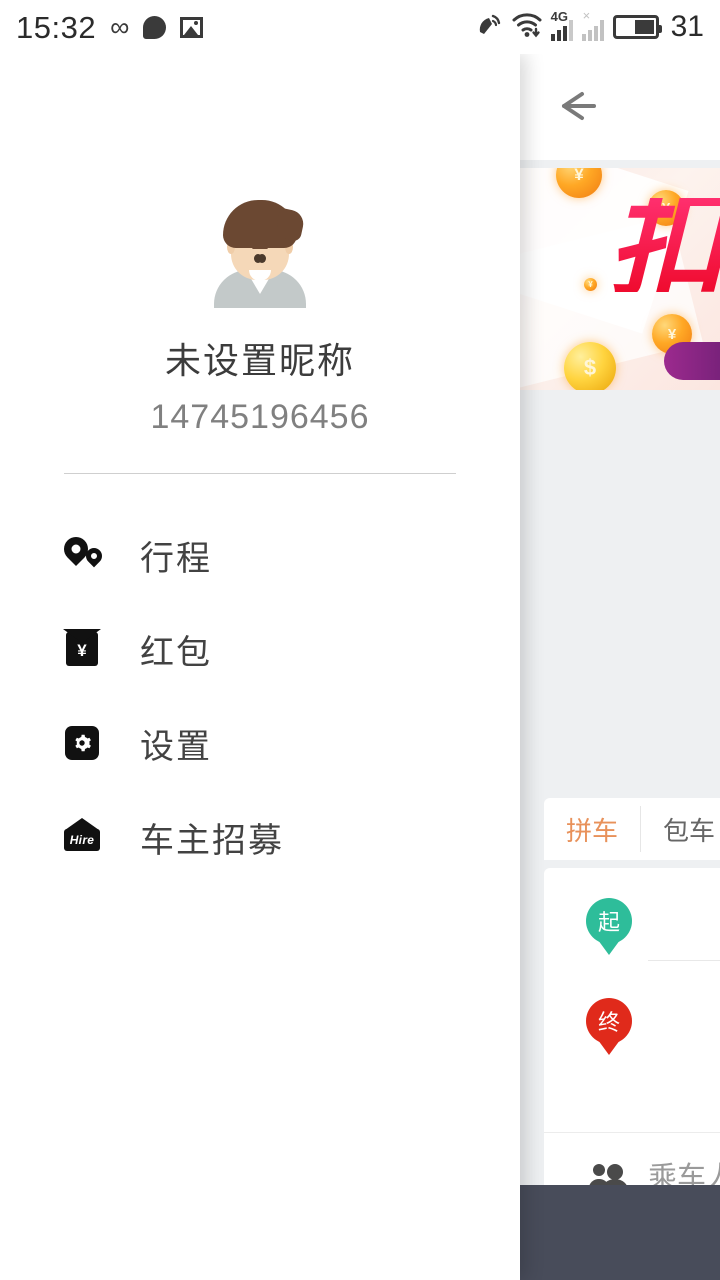 Image resolution: width=720 pixels, height=1280 pixels. I want to click on trip-form-card: 起 终 乘车人数, so click(632, 1042).